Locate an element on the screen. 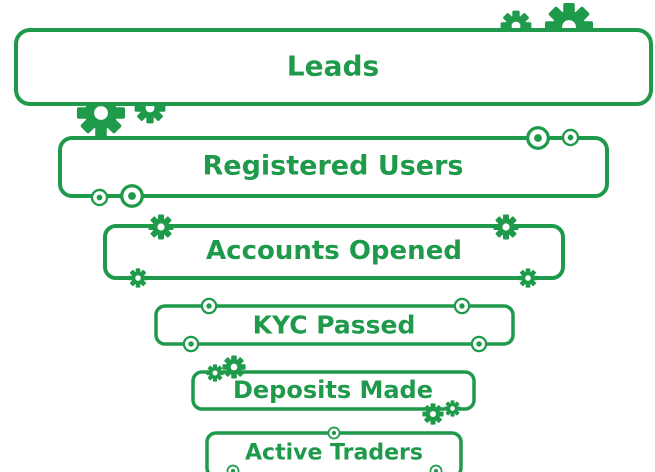 The image size is (655, 472). funnel-stage-label: KYC Passed is located at coordinates (334, 325).